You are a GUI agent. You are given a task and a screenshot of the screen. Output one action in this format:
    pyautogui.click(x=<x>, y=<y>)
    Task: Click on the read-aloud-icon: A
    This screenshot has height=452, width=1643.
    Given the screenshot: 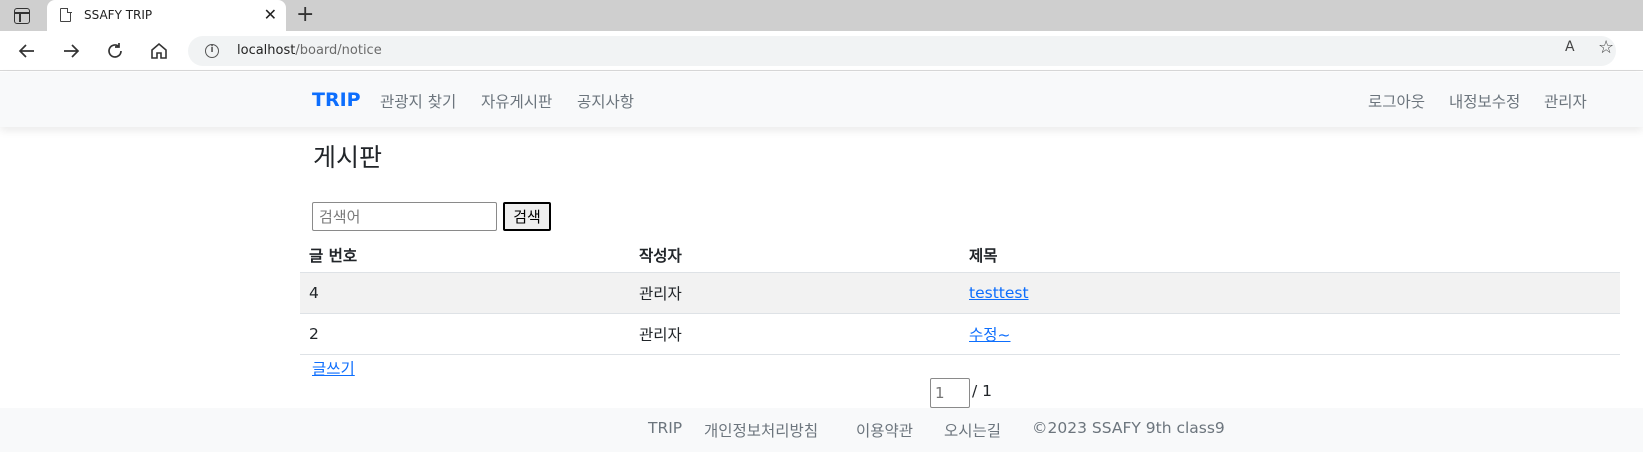 What is the action you would take?
    pyautogui.click(x=1570, y=47)
    